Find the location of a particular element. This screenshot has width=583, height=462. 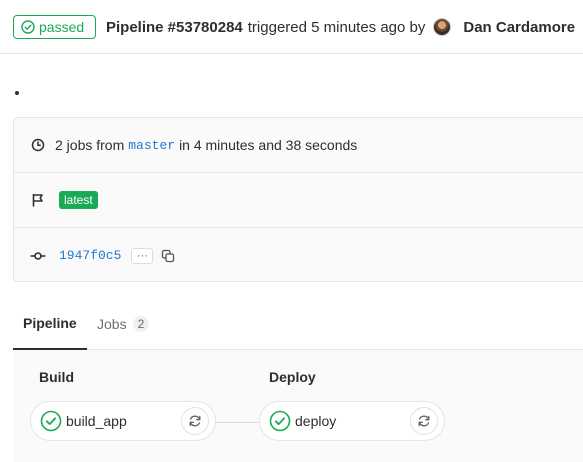

commit-row: 1947f0c5 ··· is located at coordinates (298, 255).